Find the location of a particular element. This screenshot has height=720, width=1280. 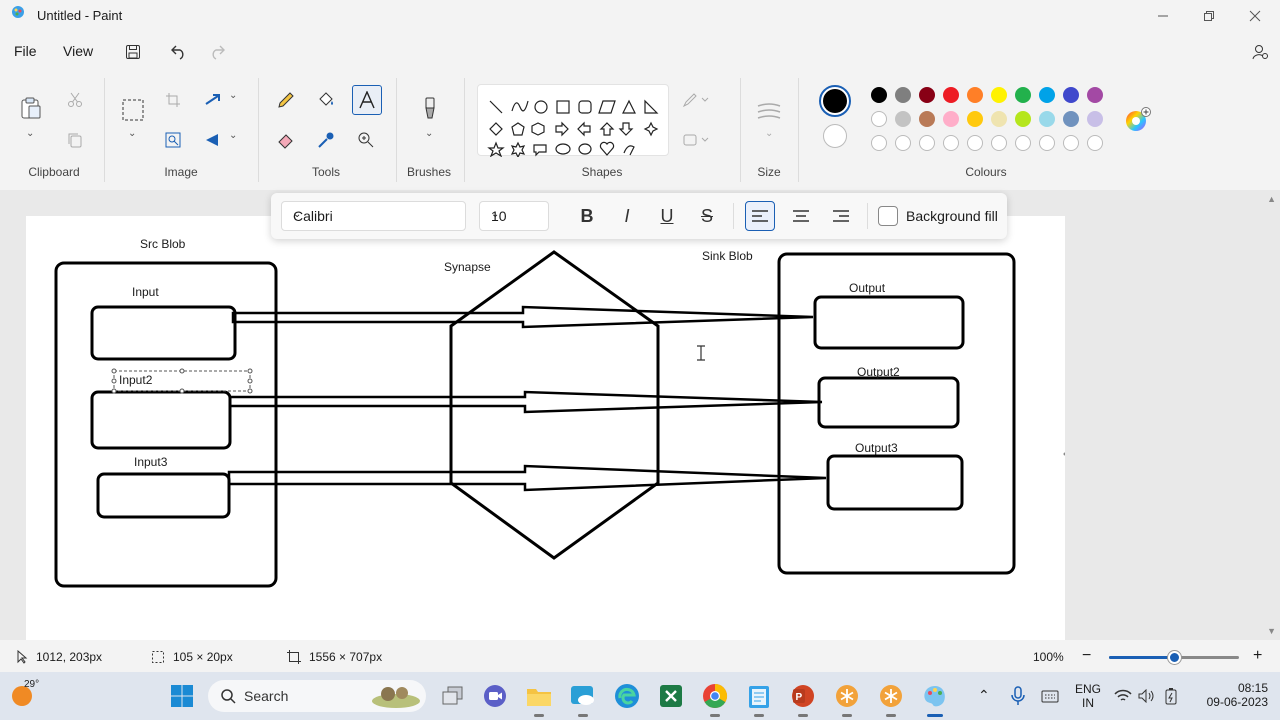

input2-label: Input2 is located at coordinates (135, 380).